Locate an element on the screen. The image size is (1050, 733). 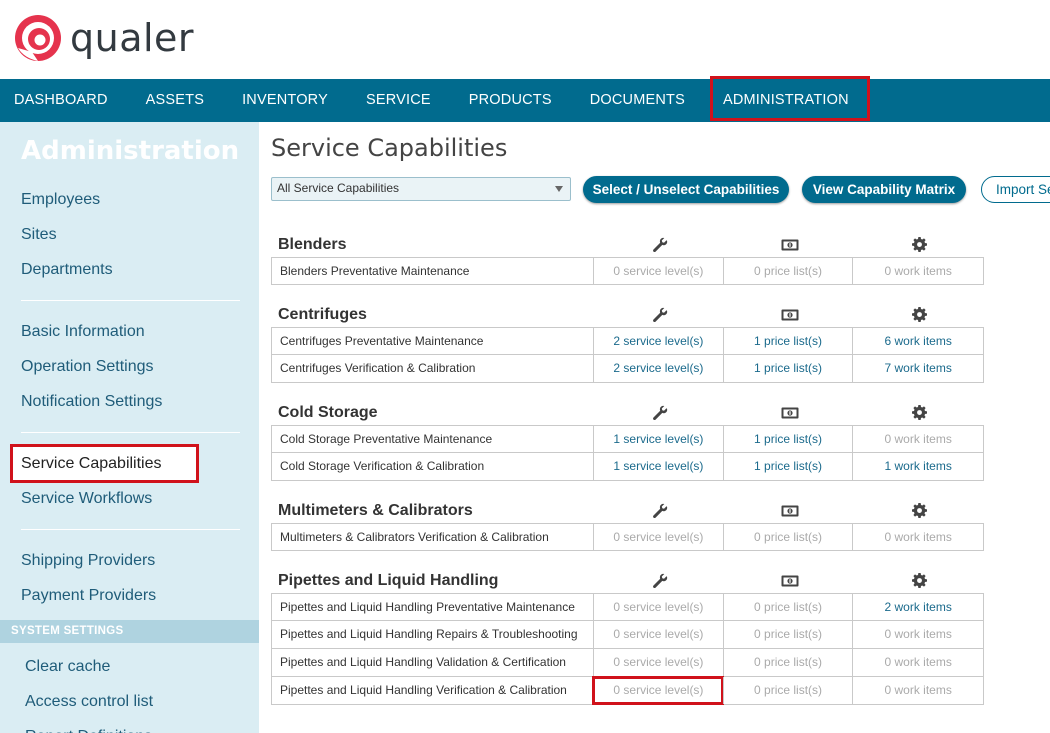
sidebar-item-notification-settings: Notification Settings is located at coordinates (129, 401).